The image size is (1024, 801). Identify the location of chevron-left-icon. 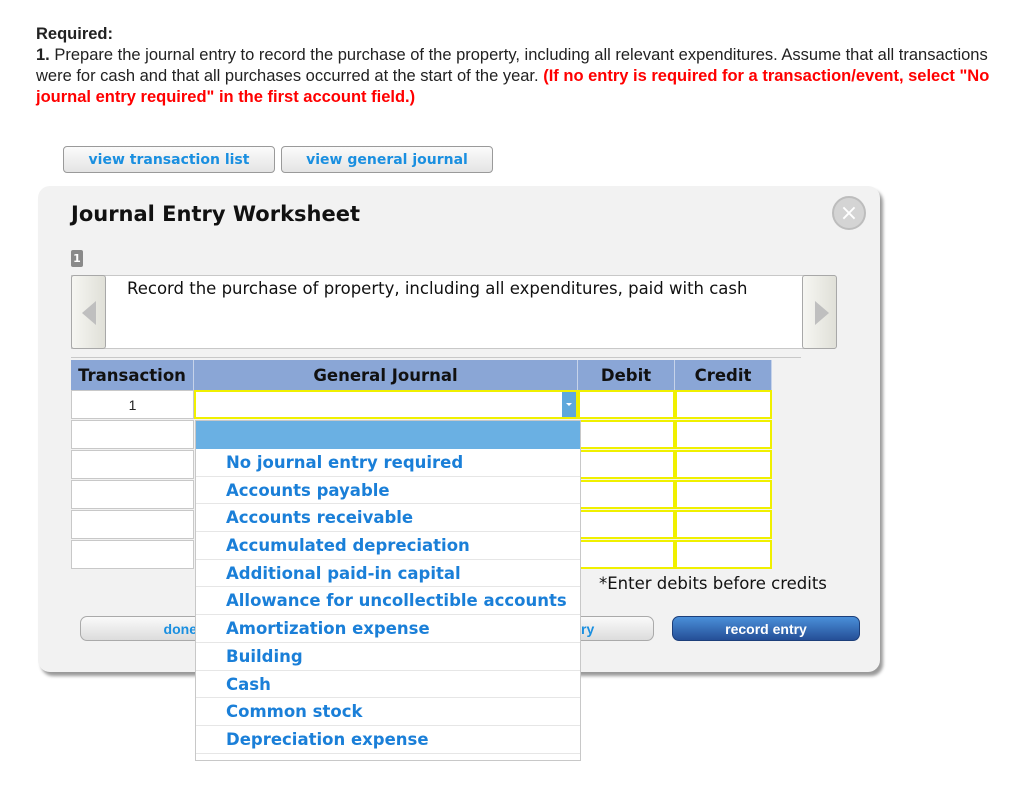
(89, 313).